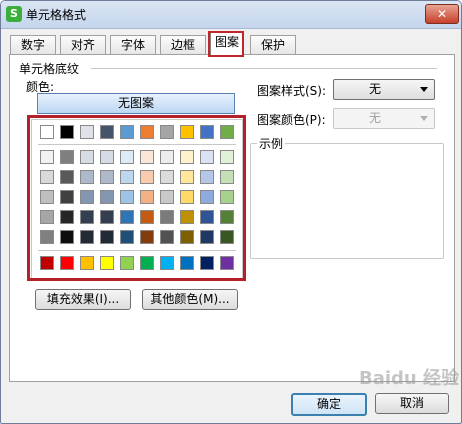 The image size is (462, 424). Describe the element at coordinates (442, 14) in the screenshot. I see `close-button: ✕` at that location.